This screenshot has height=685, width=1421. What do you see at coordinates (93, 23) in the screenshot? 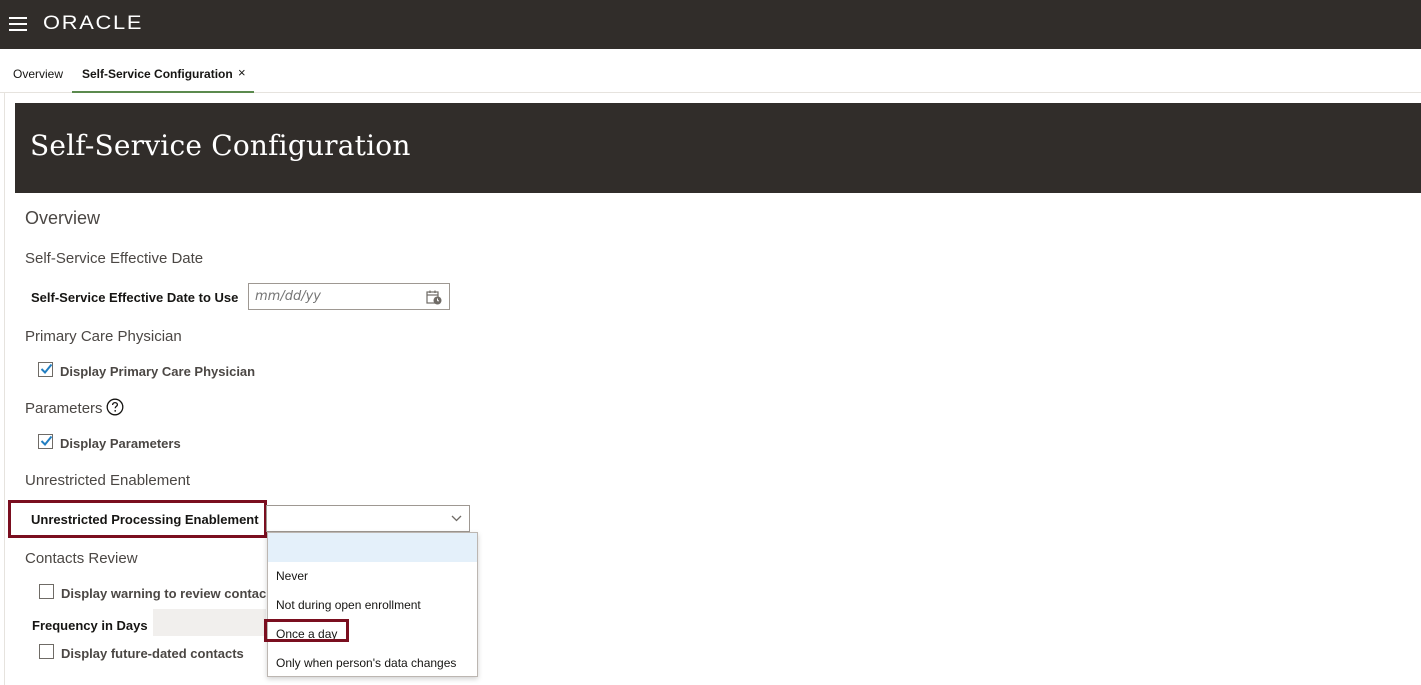
I see `oracle-logo: ORACLE` at bounding box center [93, 23].